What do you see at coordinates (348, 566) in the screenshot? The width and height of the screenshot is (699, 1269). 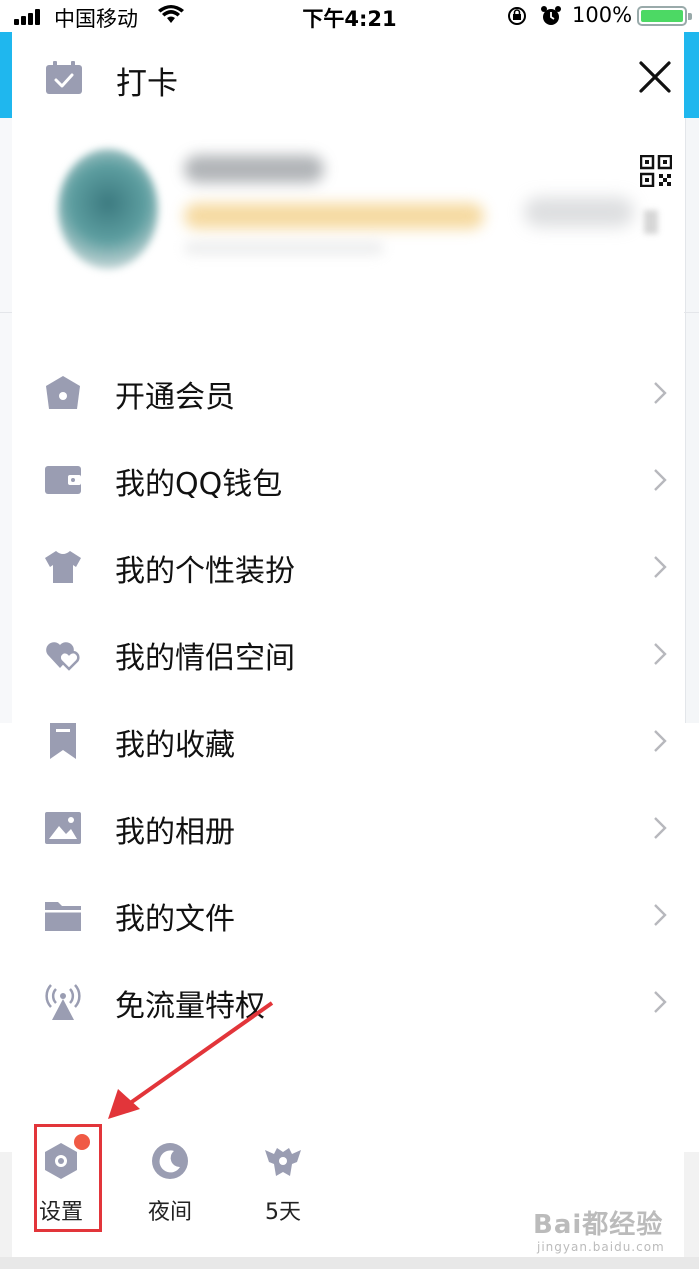 I see `menu-item-theme: 我的个性装扮` at bounding box center [348, 566].